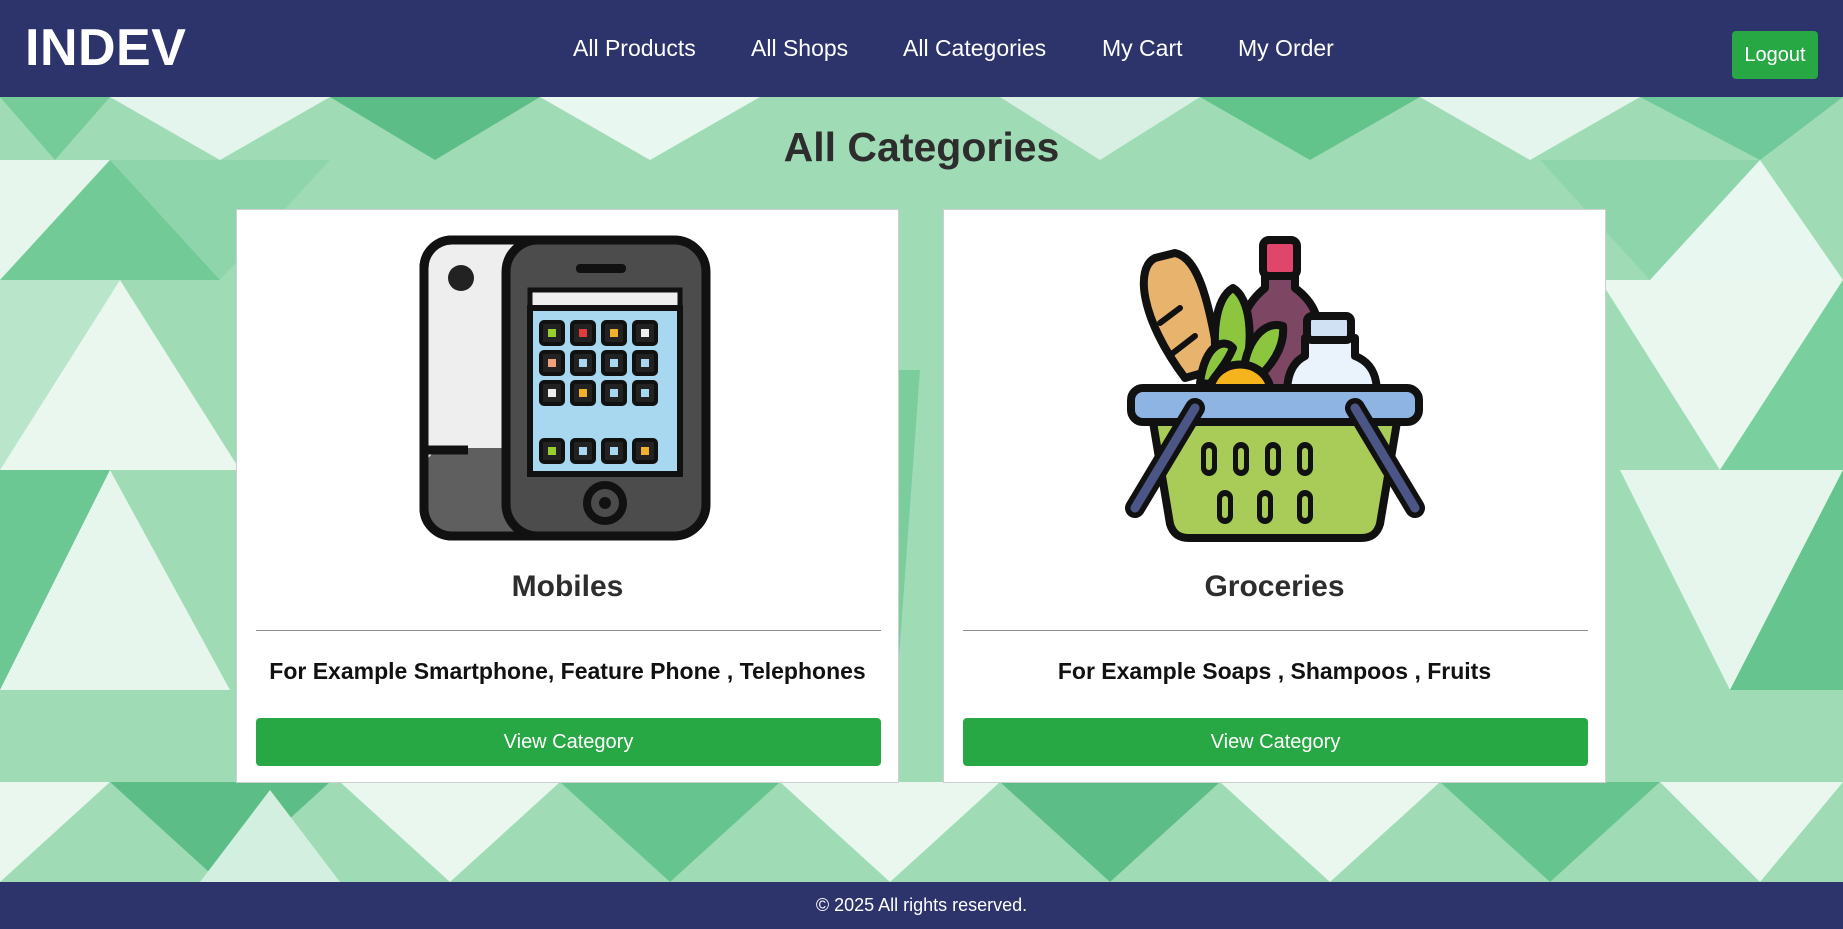 Image resolution: width=1843 pixels, height=929 pixels. What do you see at coordinates (1275, 389) in the screenshot?
I see `grocery-basket-icon` at bounding box center [1275, 389].